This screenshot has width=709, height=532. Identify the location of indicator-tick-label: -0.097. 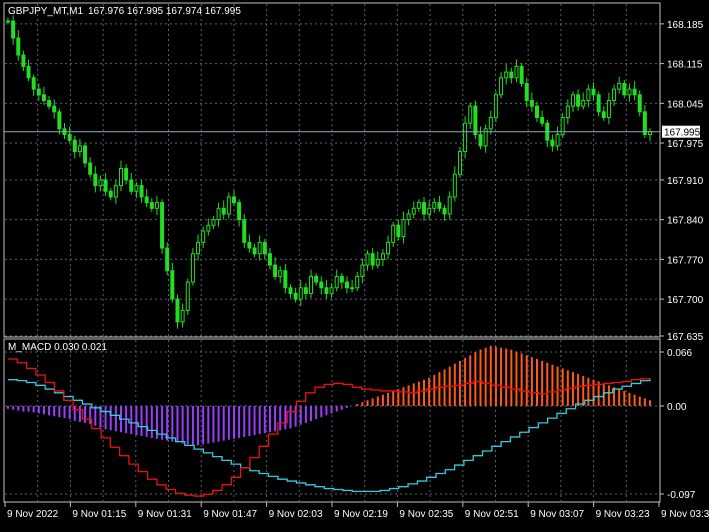
(681, 495).